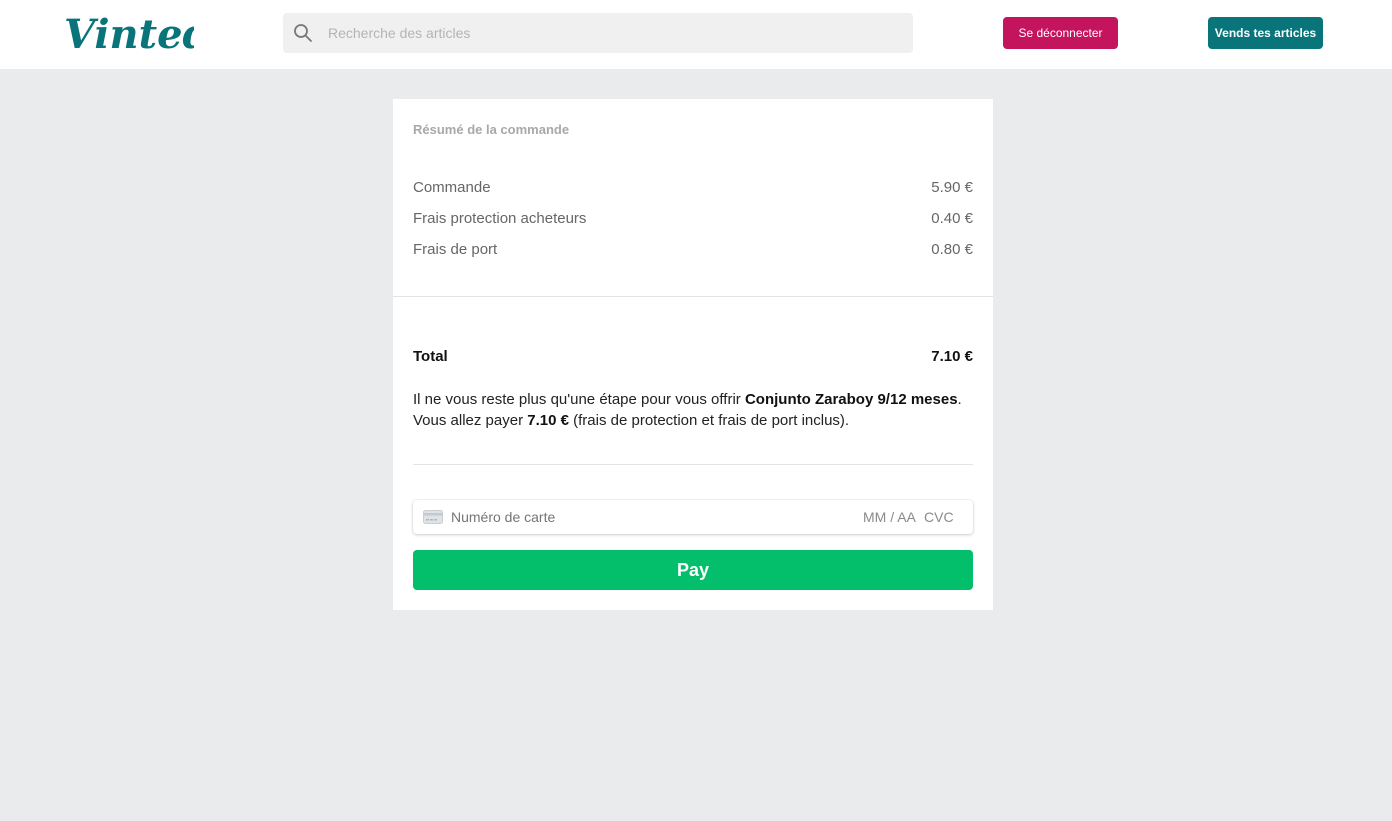  Describe the element at coordinates (491, 129) in the screenshot. I see `summary-title: Résumé de la commande` at that location.